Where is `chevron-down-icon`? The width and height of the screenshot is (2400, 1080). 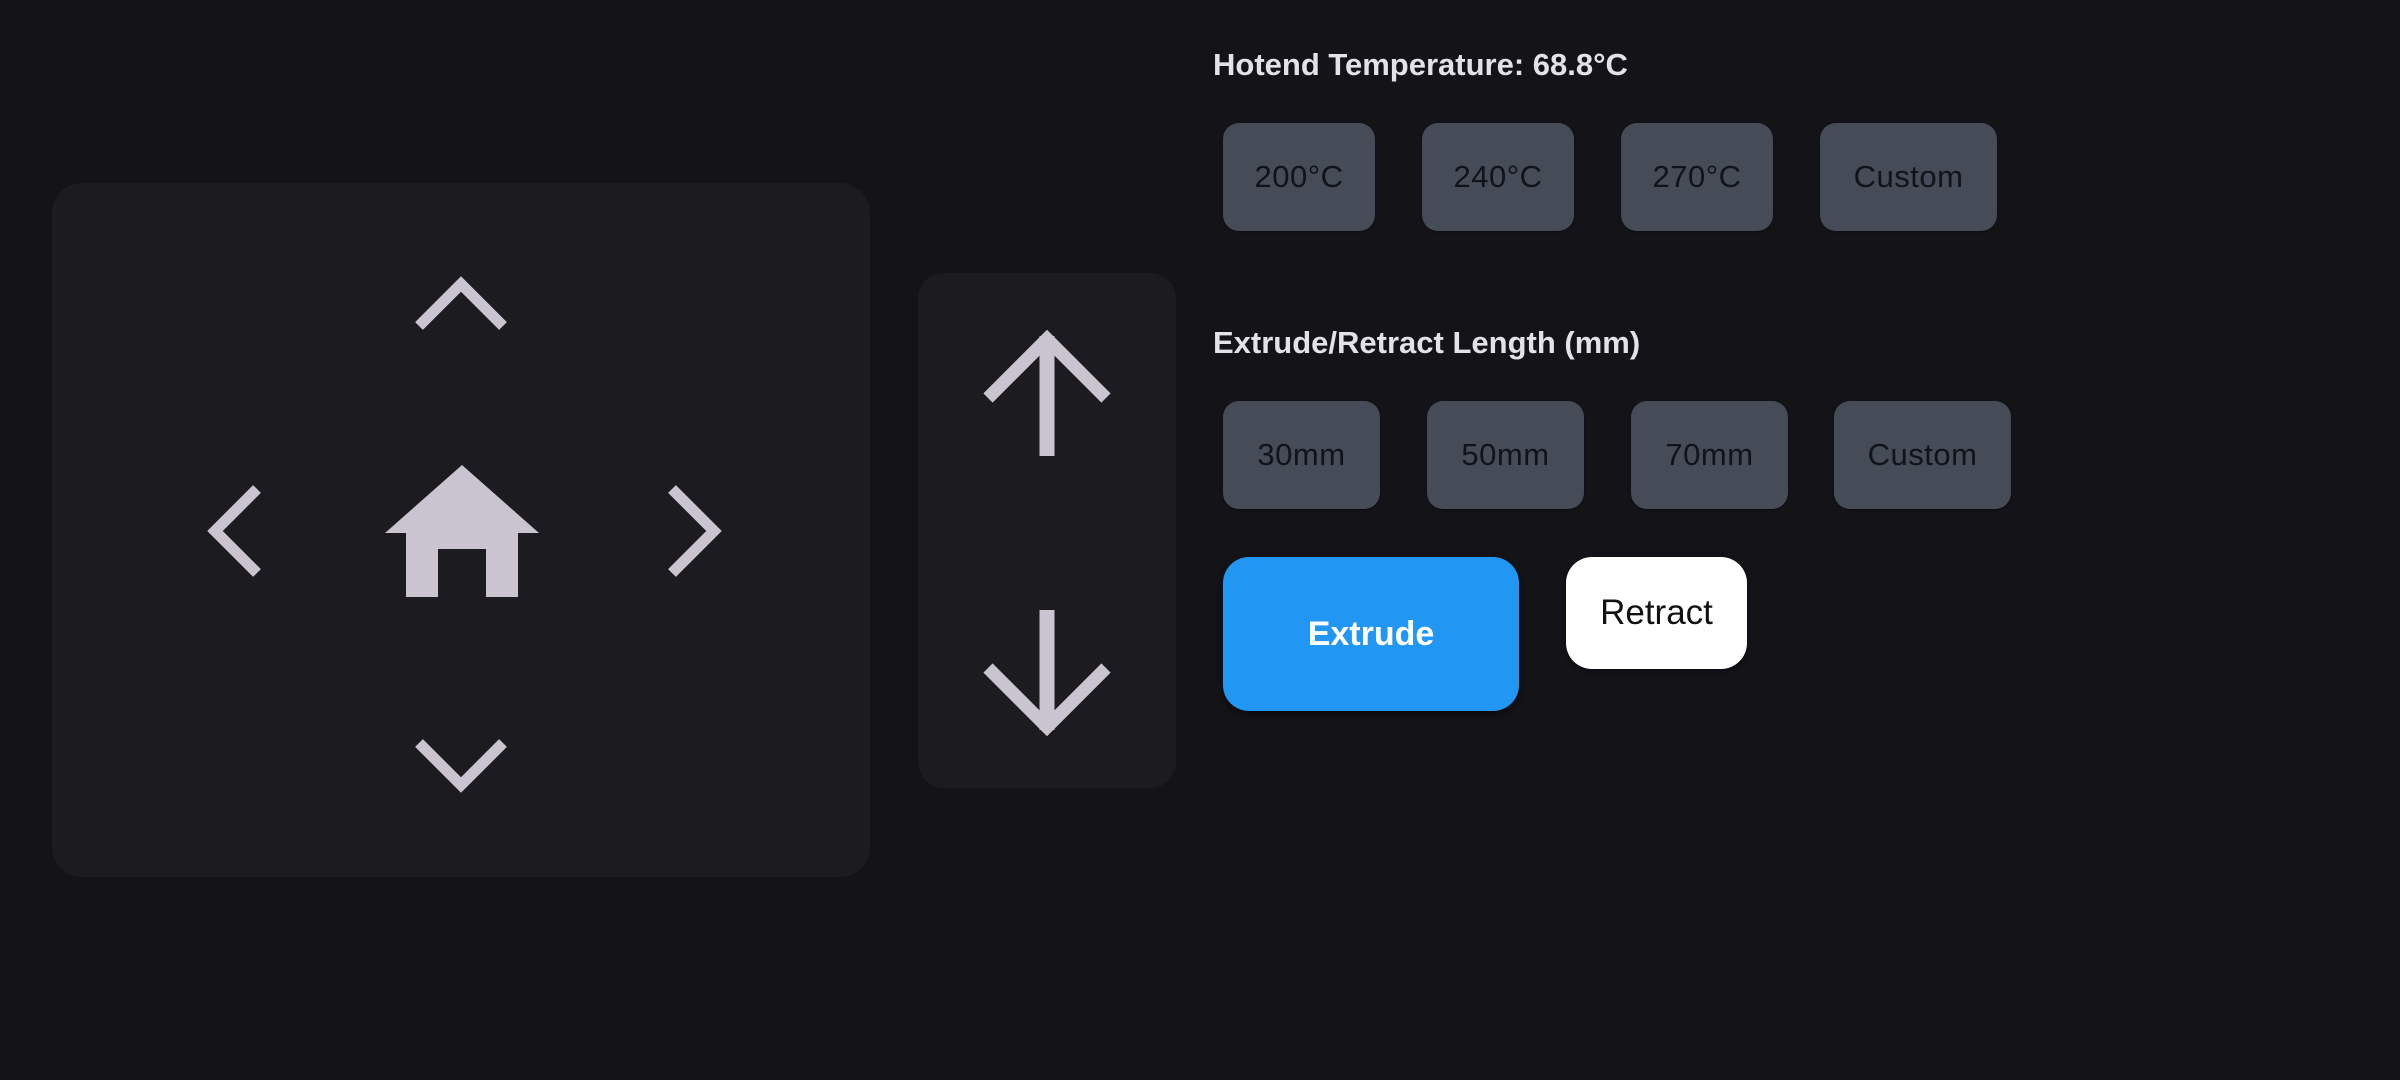
chevron-down-icon is located at coordinates (461, 766).